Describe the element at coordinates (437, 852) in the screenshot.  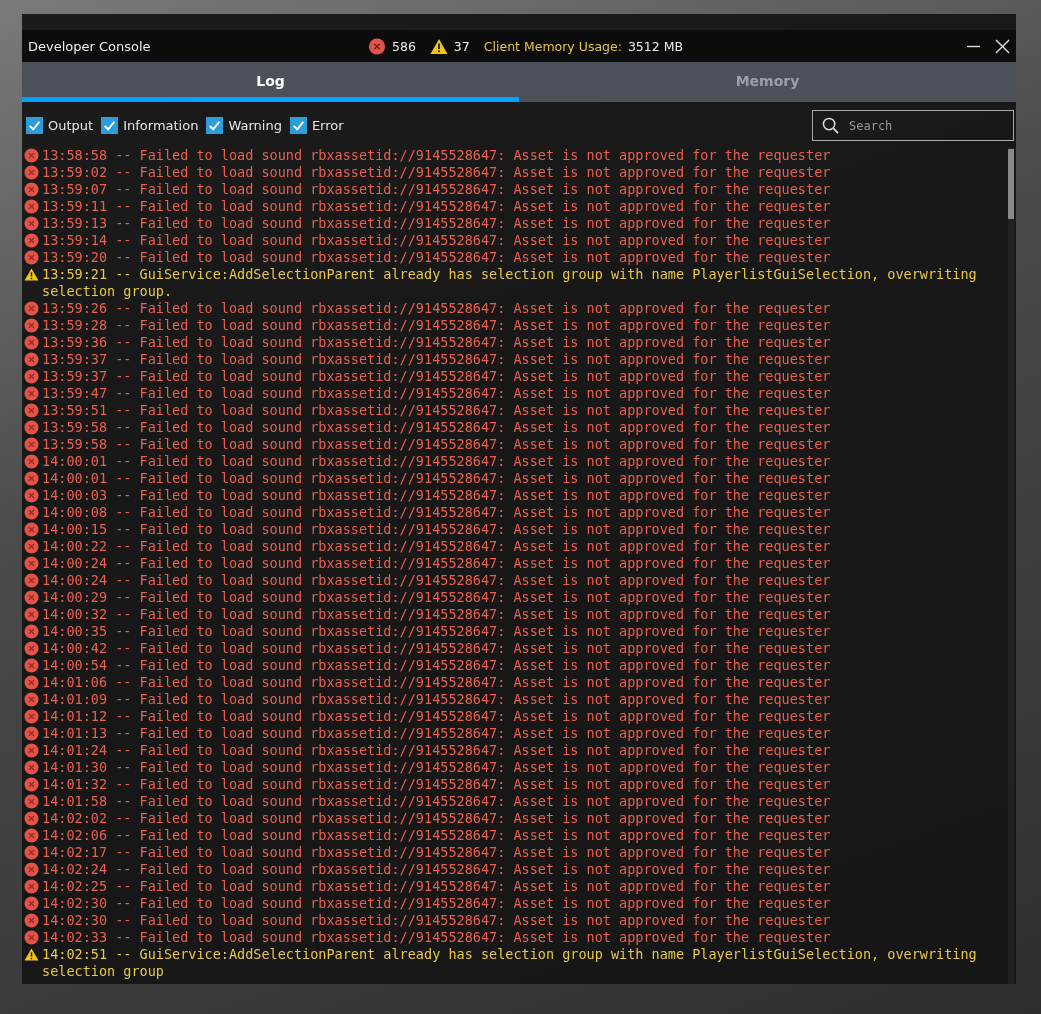
I see `log-message: 14:02:17 -- Failed to load sound rbxassetid://9145528647: Asset is not approved for the requester` at that location.